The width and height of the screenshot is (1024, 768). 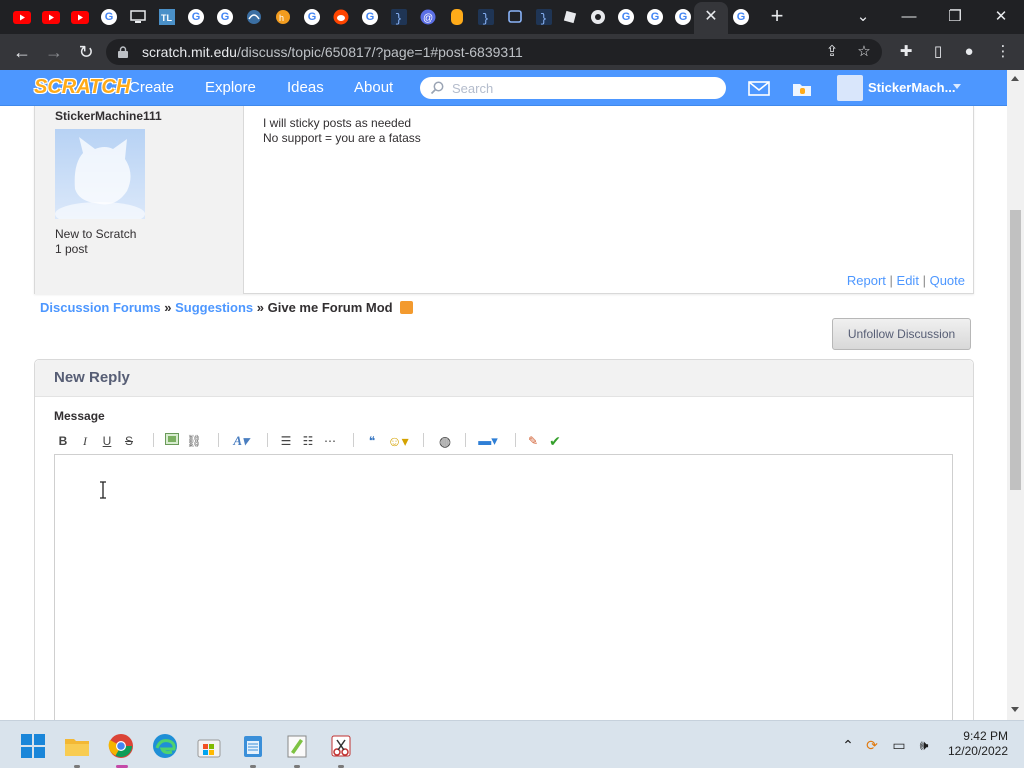 What do you see at coordinates (86, 52) in the screenshot?
I see `reload-icon: ↻` at bounding box center [86, 52].